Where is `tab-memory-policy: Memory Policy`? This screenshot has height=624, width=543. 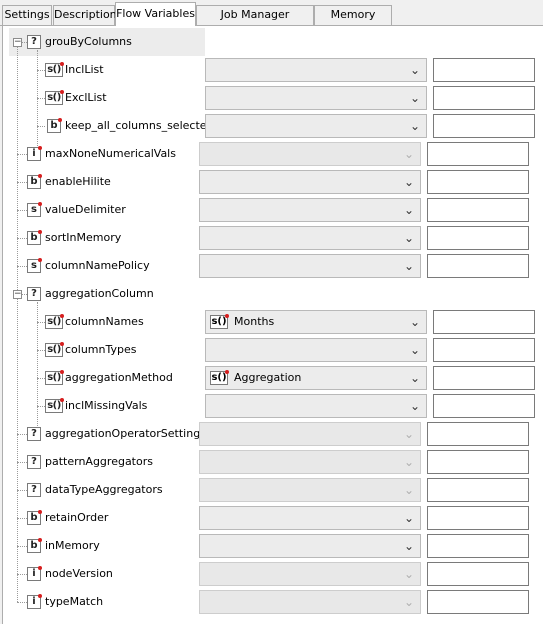
tab-memory-policy: Memory Policy is located at coordinates (353, 22).